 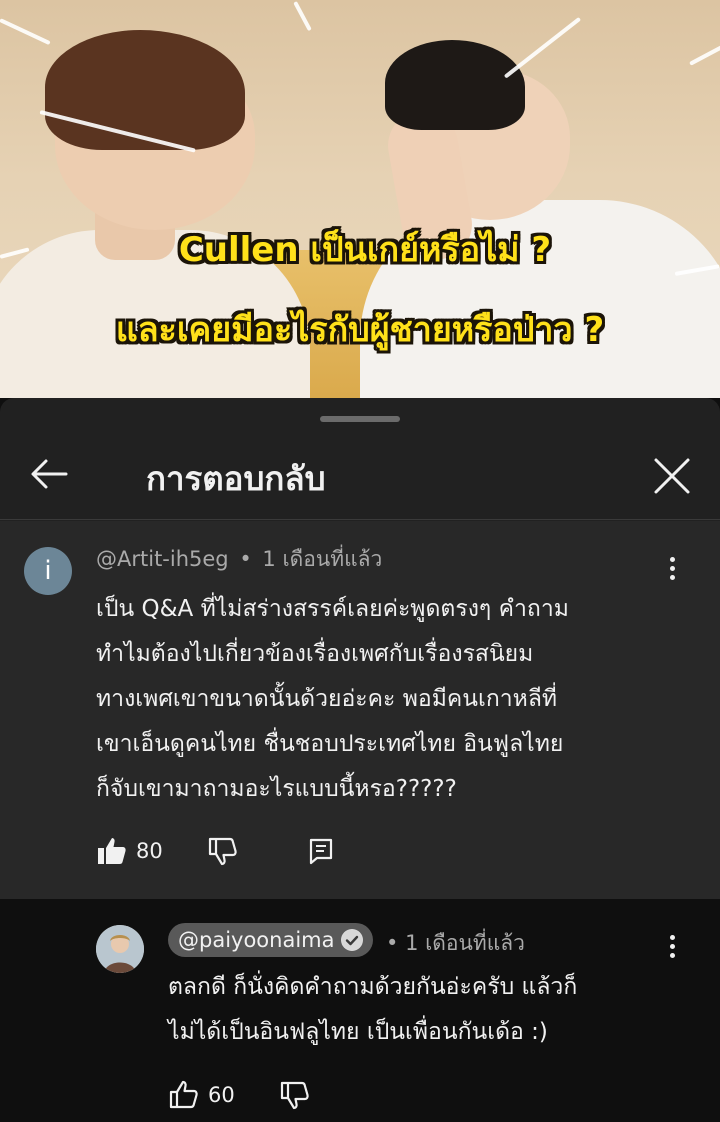 I want to click on avatar-photo-icon, so click(x=120, y=949).